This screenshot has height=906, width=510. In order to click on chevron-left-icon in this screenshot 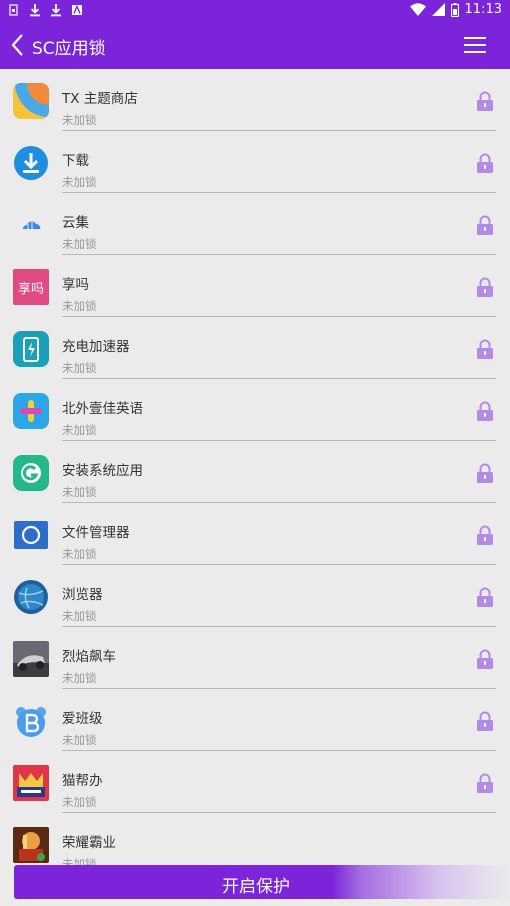, I will do `click(18, 45)`.